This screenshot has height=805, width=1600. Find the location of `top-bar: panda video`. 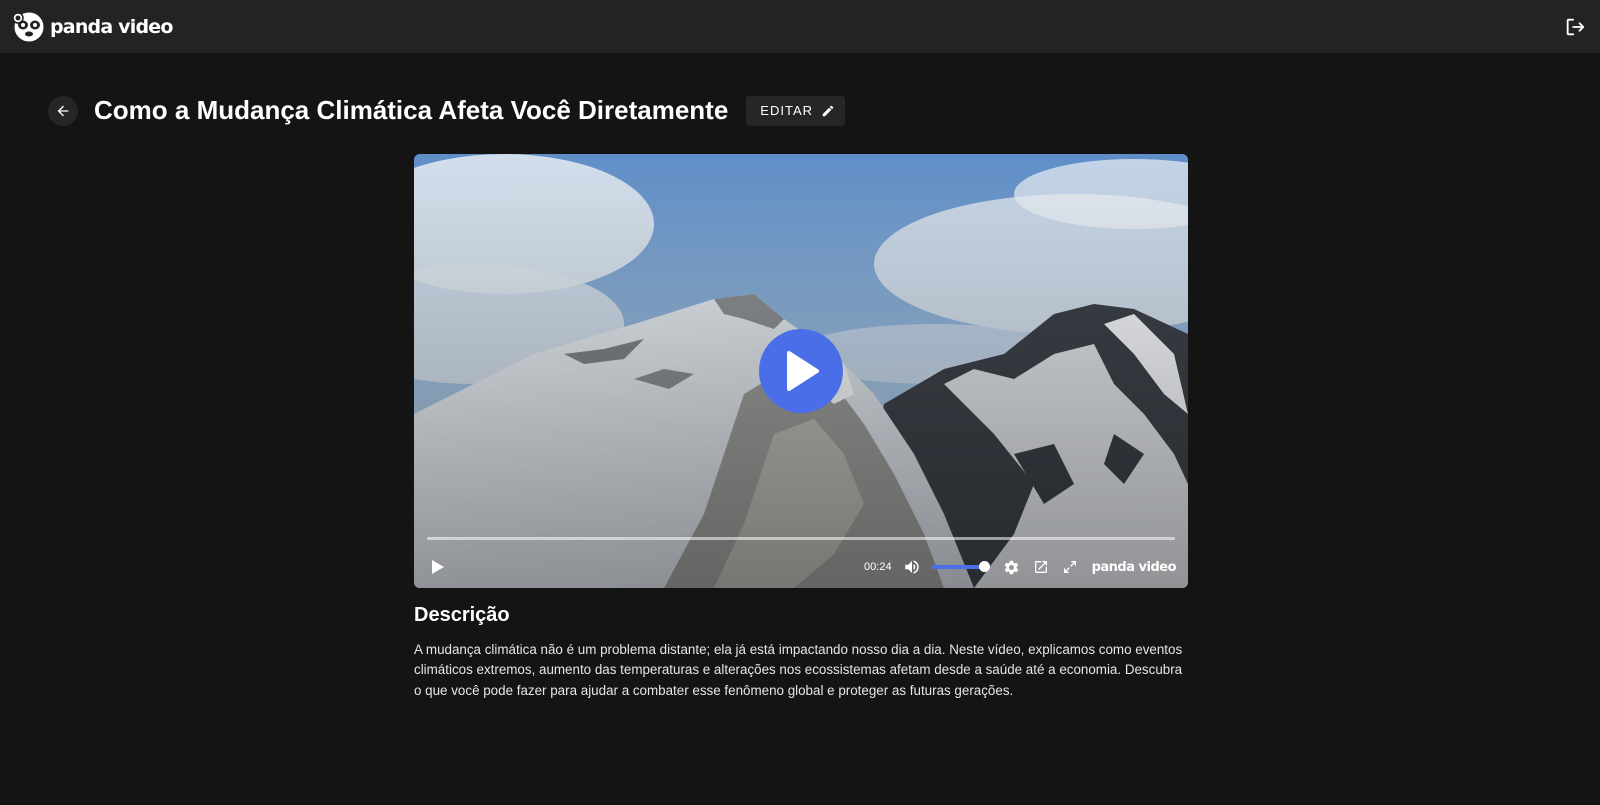

top-bar: panda video is located at coordinates (800, 26).